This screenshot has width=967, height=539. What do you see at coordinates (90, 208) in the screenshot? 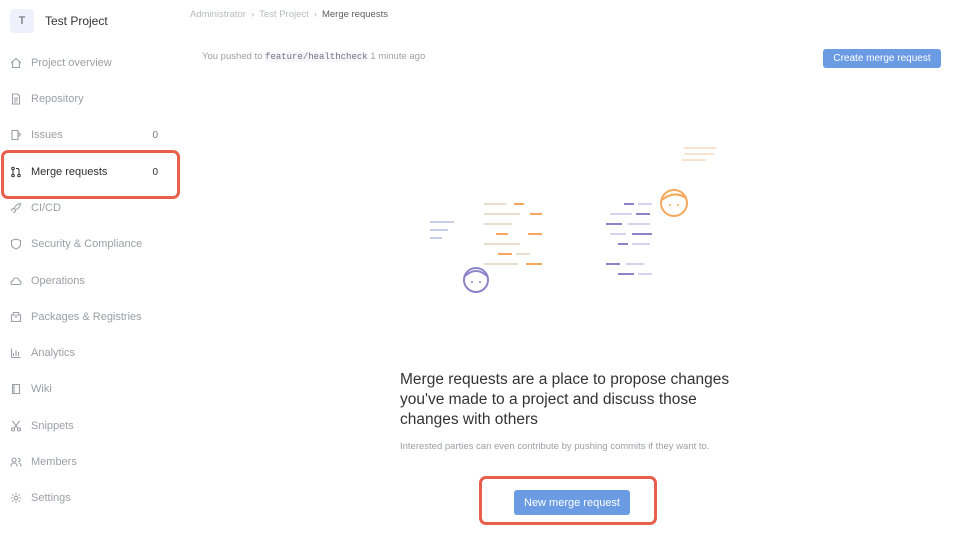
I see `sidebar-item-ci-cd: CI/CD` at bounding box center [90, 208].